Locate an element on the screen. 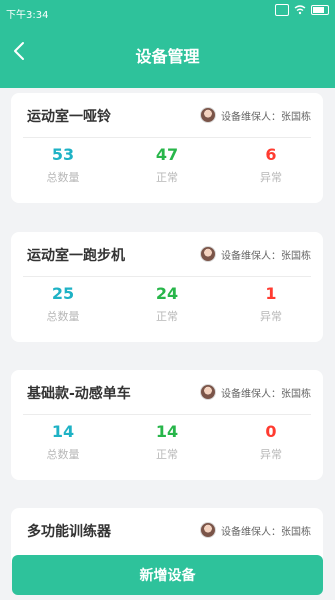 The width and height of the screenshot is (335, 600). battery-icon is located at coordinates (320, 10).